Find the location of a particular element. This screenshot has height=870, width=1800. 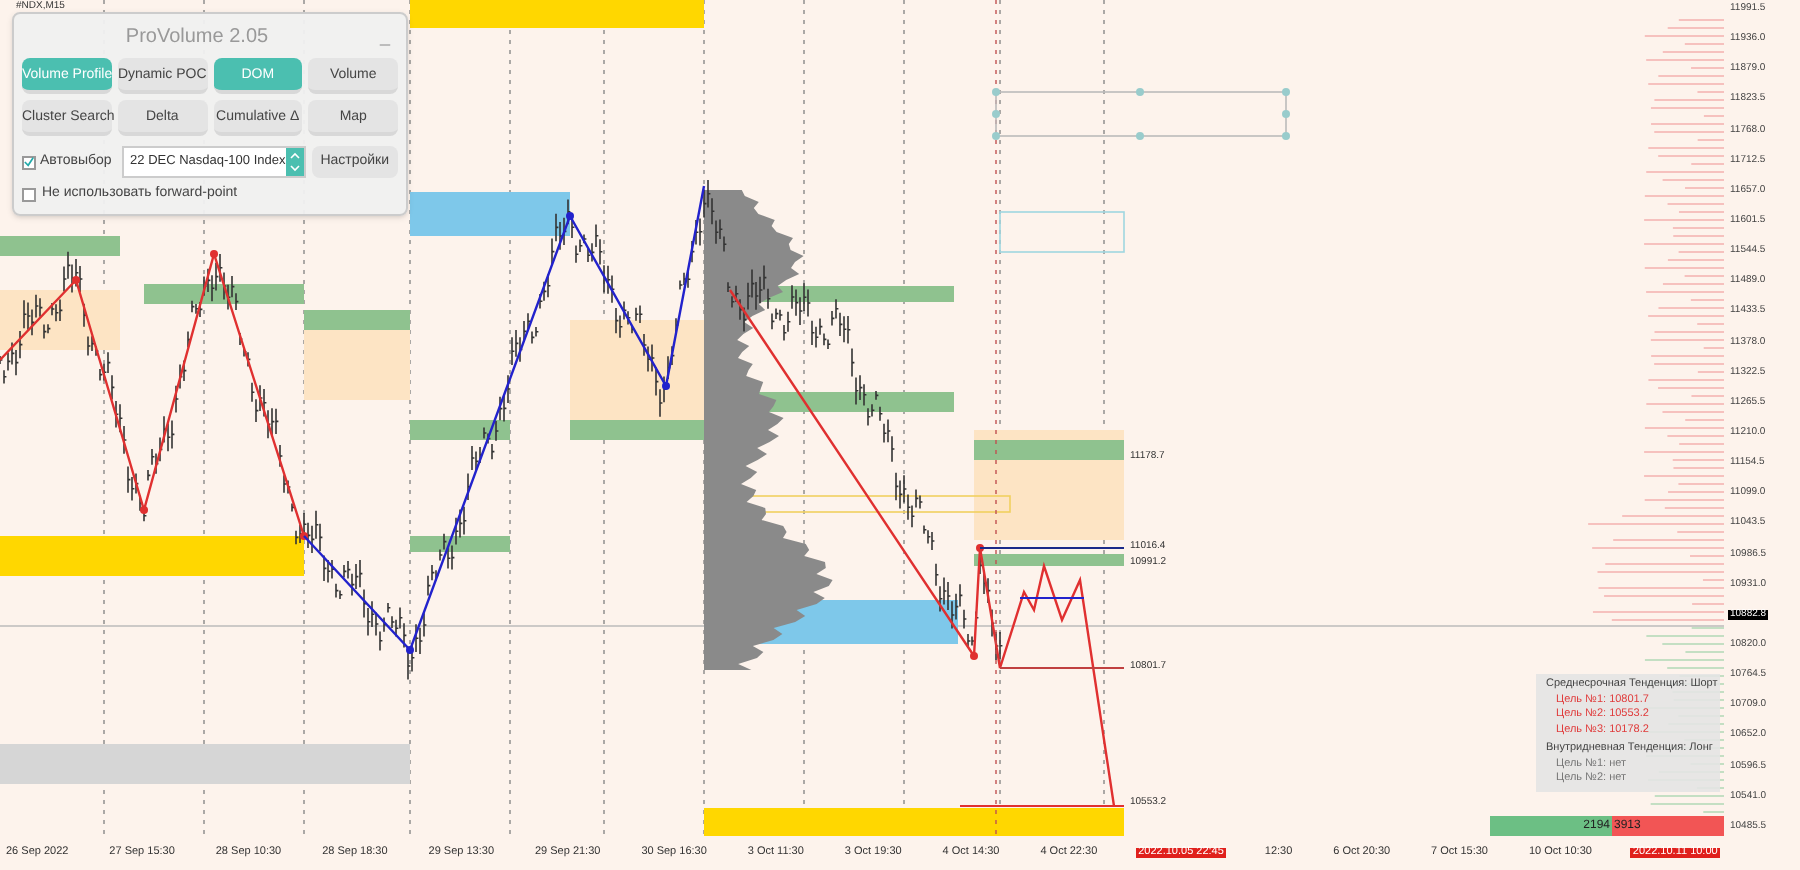

panel-title: ProVolume 2.05 is located at coordinates (197, 38).